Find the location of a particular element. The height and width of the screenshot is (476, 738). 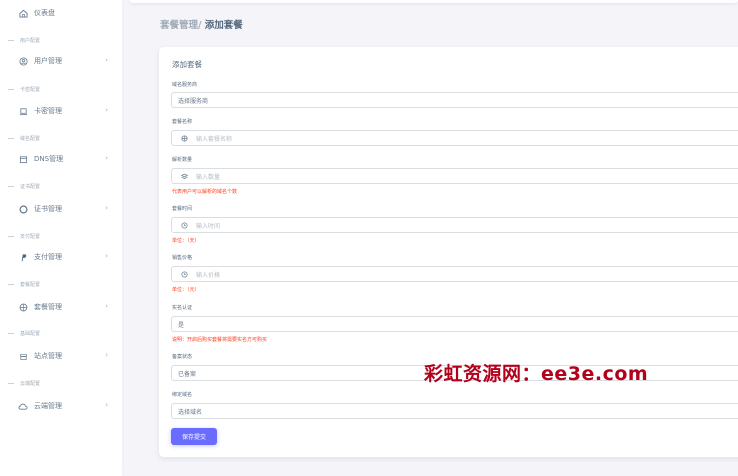

sidebar-item-label: 云端管理 is located at coordinates (48, 406).